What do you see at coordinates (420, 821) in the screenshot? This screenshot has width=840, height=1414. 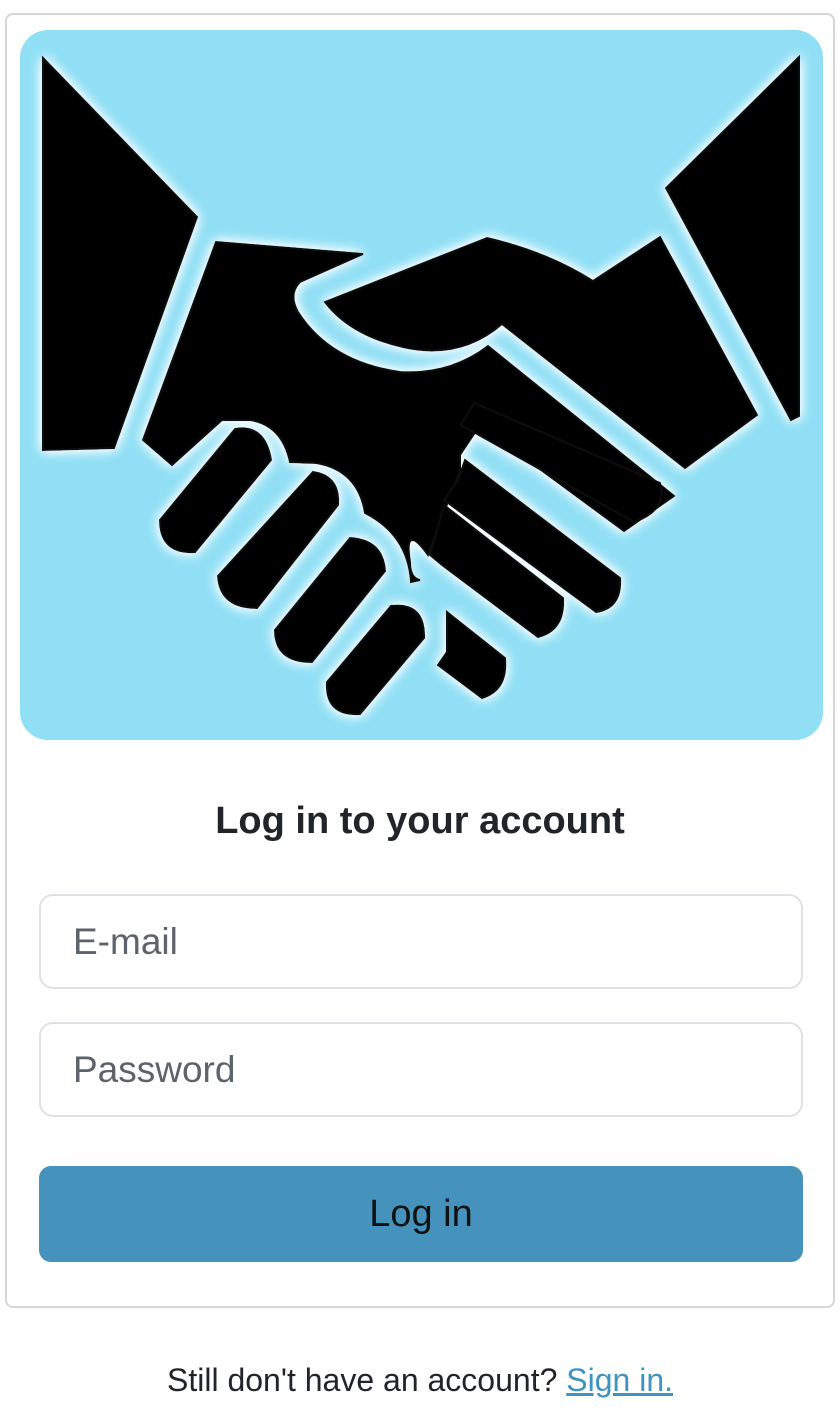 I see `page-title: Log in to your account` at bounding box center [420, 821].